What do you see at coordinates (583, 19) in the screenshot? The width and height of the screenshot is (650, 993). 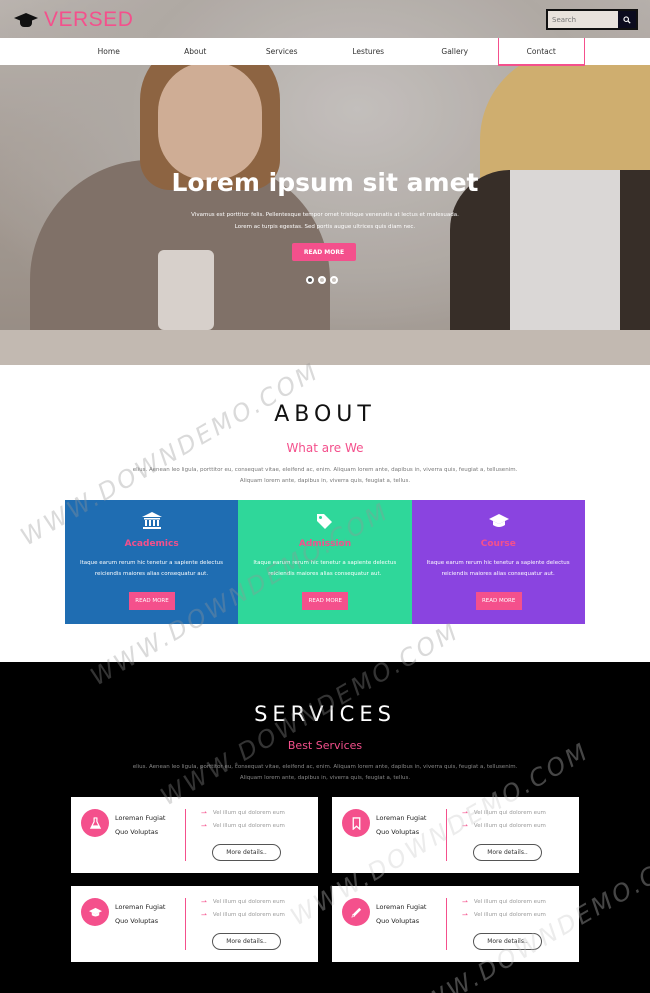 I see `search-input` at bounding box center [583, 19].